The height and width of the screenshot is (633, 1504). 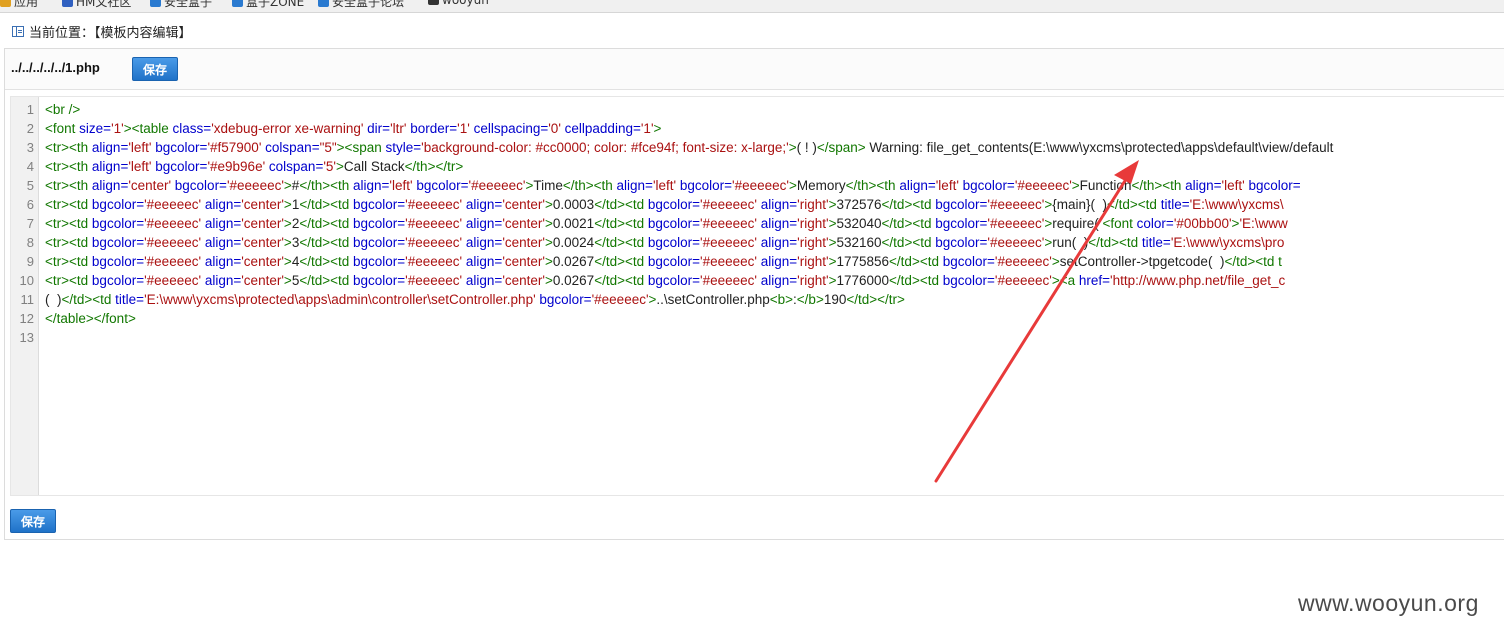 I want to click on watermark: www.wooyun.org, so click(x=1388, y=603).